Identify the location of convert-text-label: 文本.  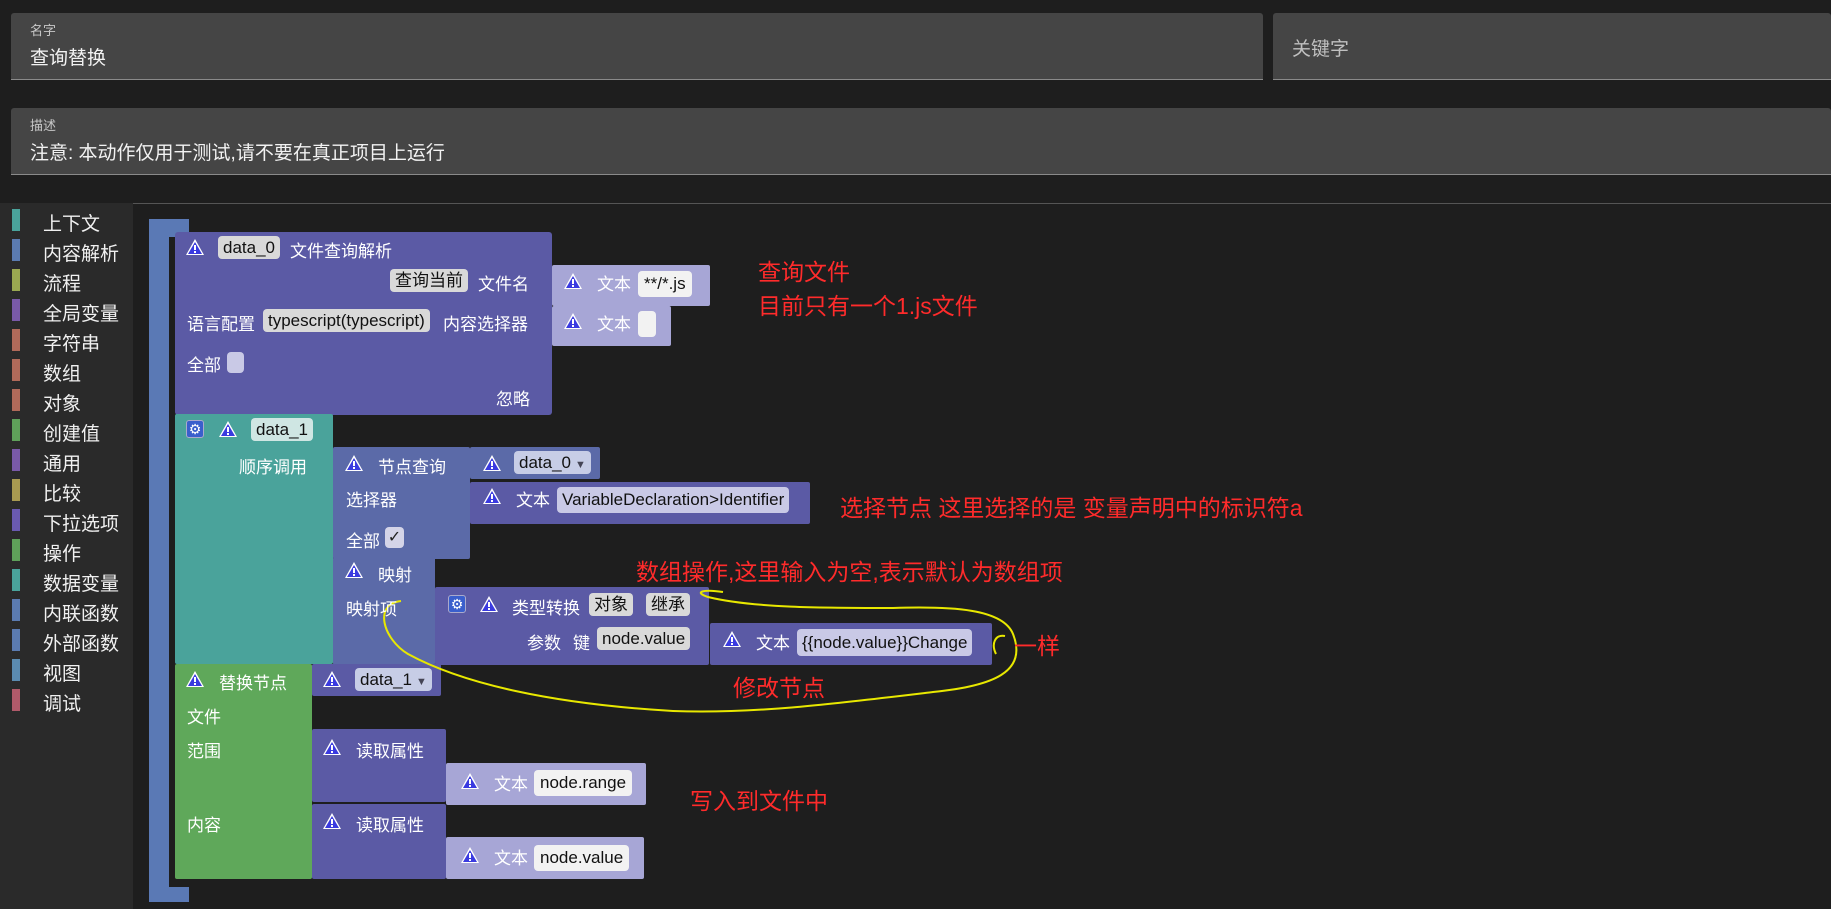
(773, 643).